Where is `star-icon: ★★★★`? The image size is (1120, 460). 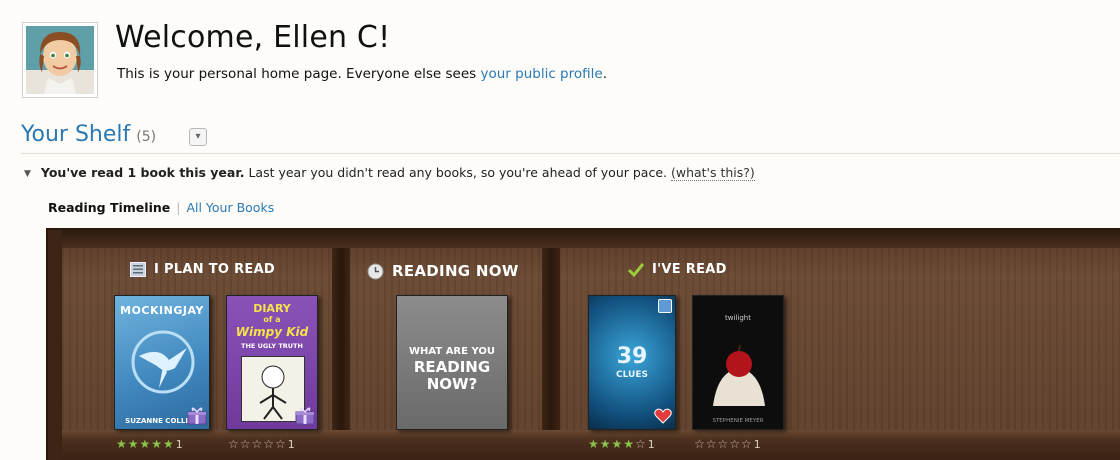
star-icon: ★★★★ is located at coordinates (611, 444).